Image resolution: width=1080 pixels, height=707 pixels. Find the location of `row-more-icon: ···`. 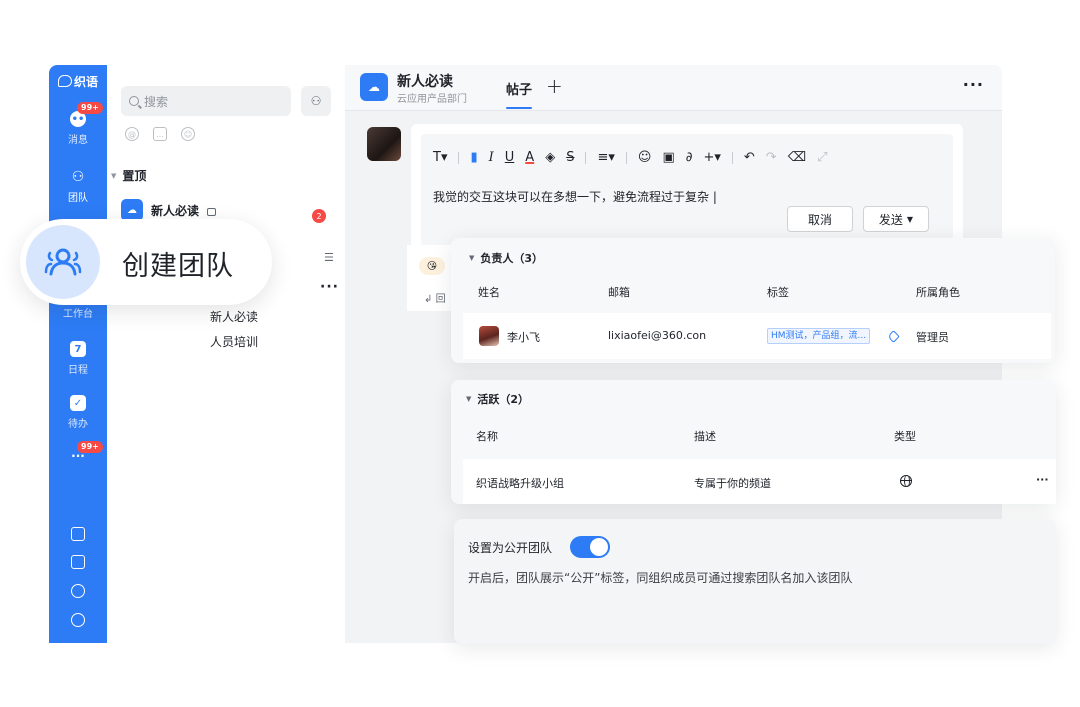

row-more-icon: ··· is located at coordinates (1042, 479).